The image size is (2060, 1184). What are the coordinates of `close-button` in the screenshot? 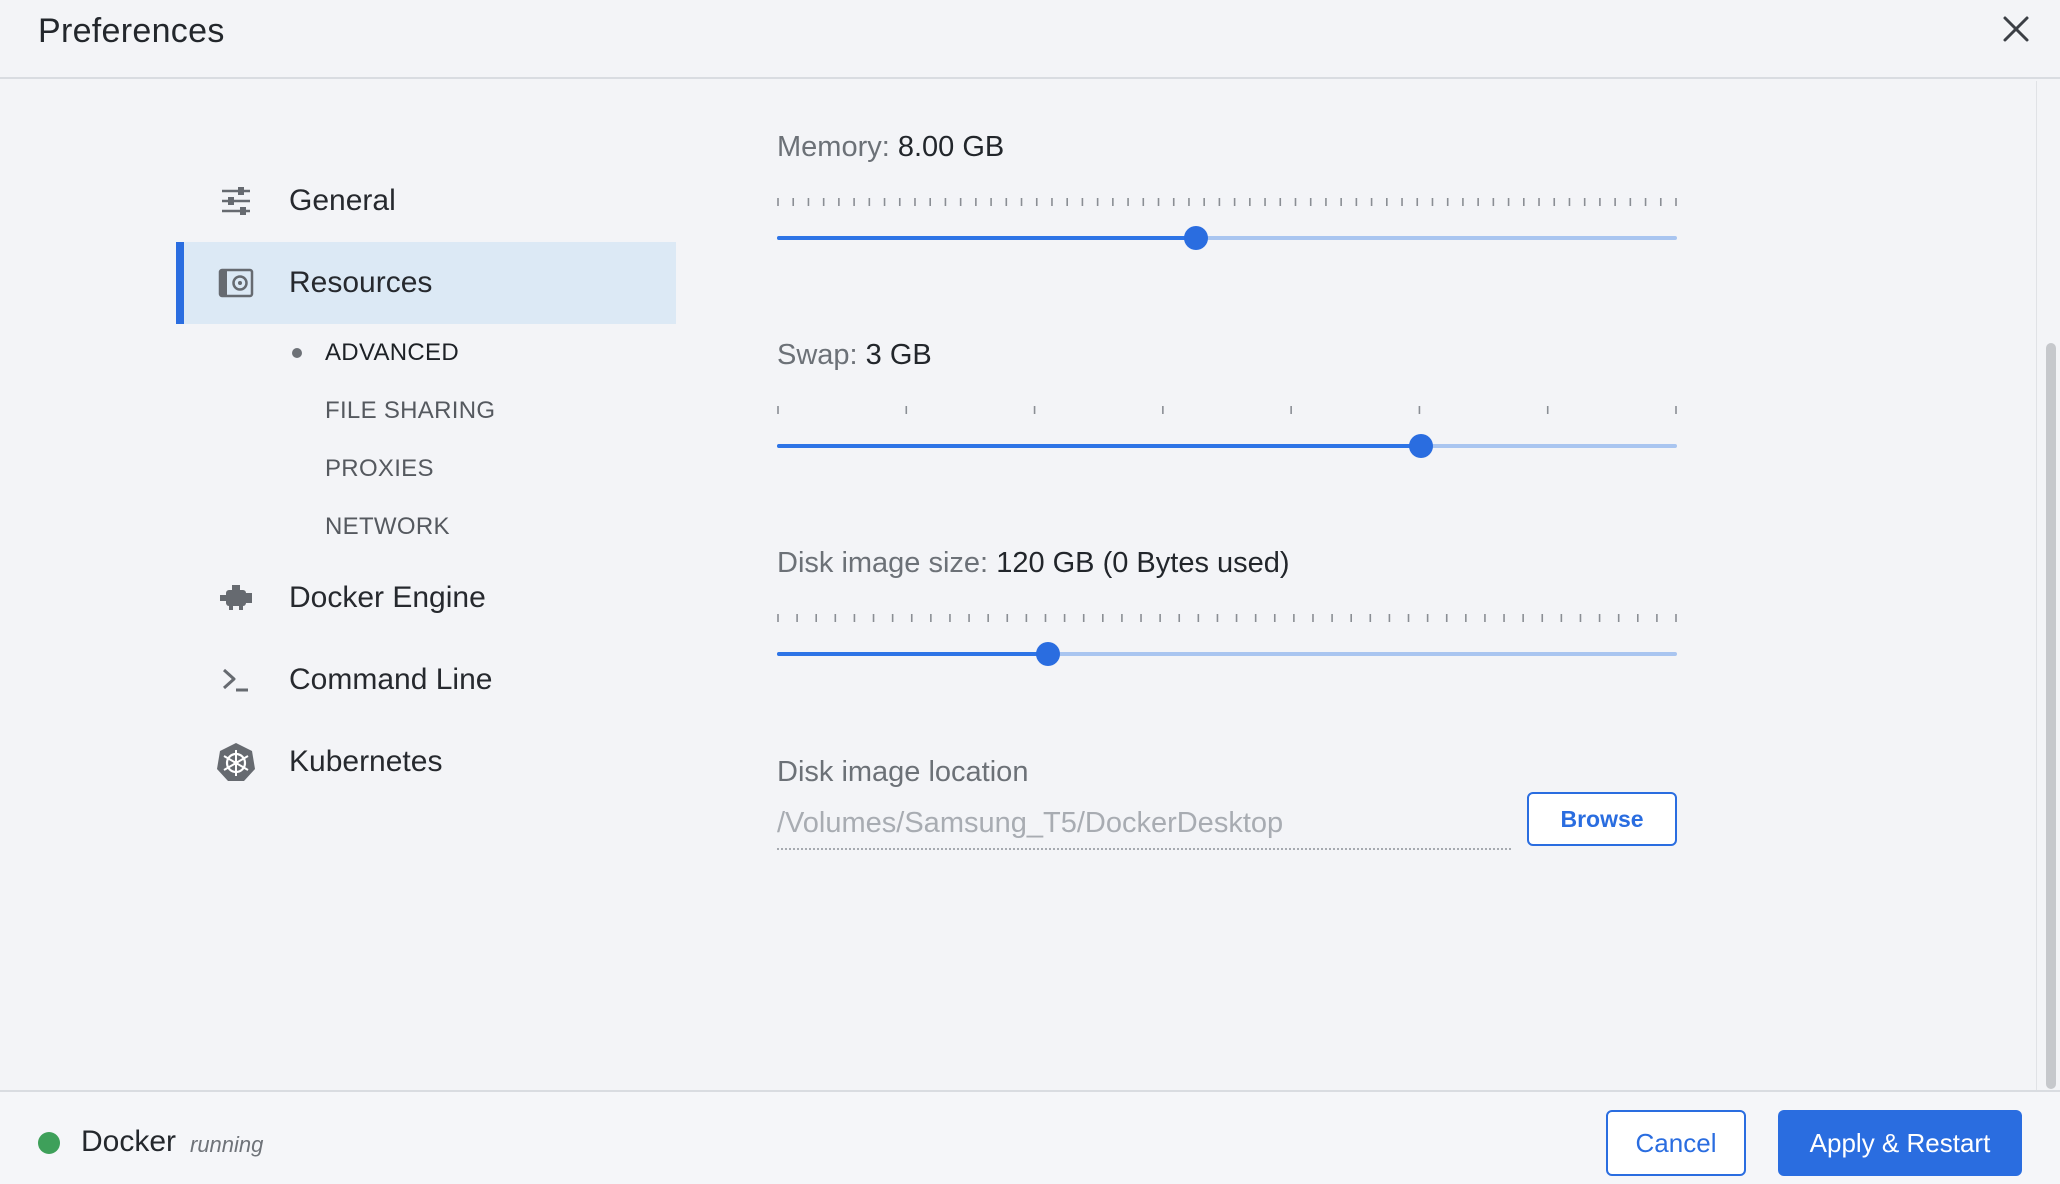 It's located at (2016, 29).